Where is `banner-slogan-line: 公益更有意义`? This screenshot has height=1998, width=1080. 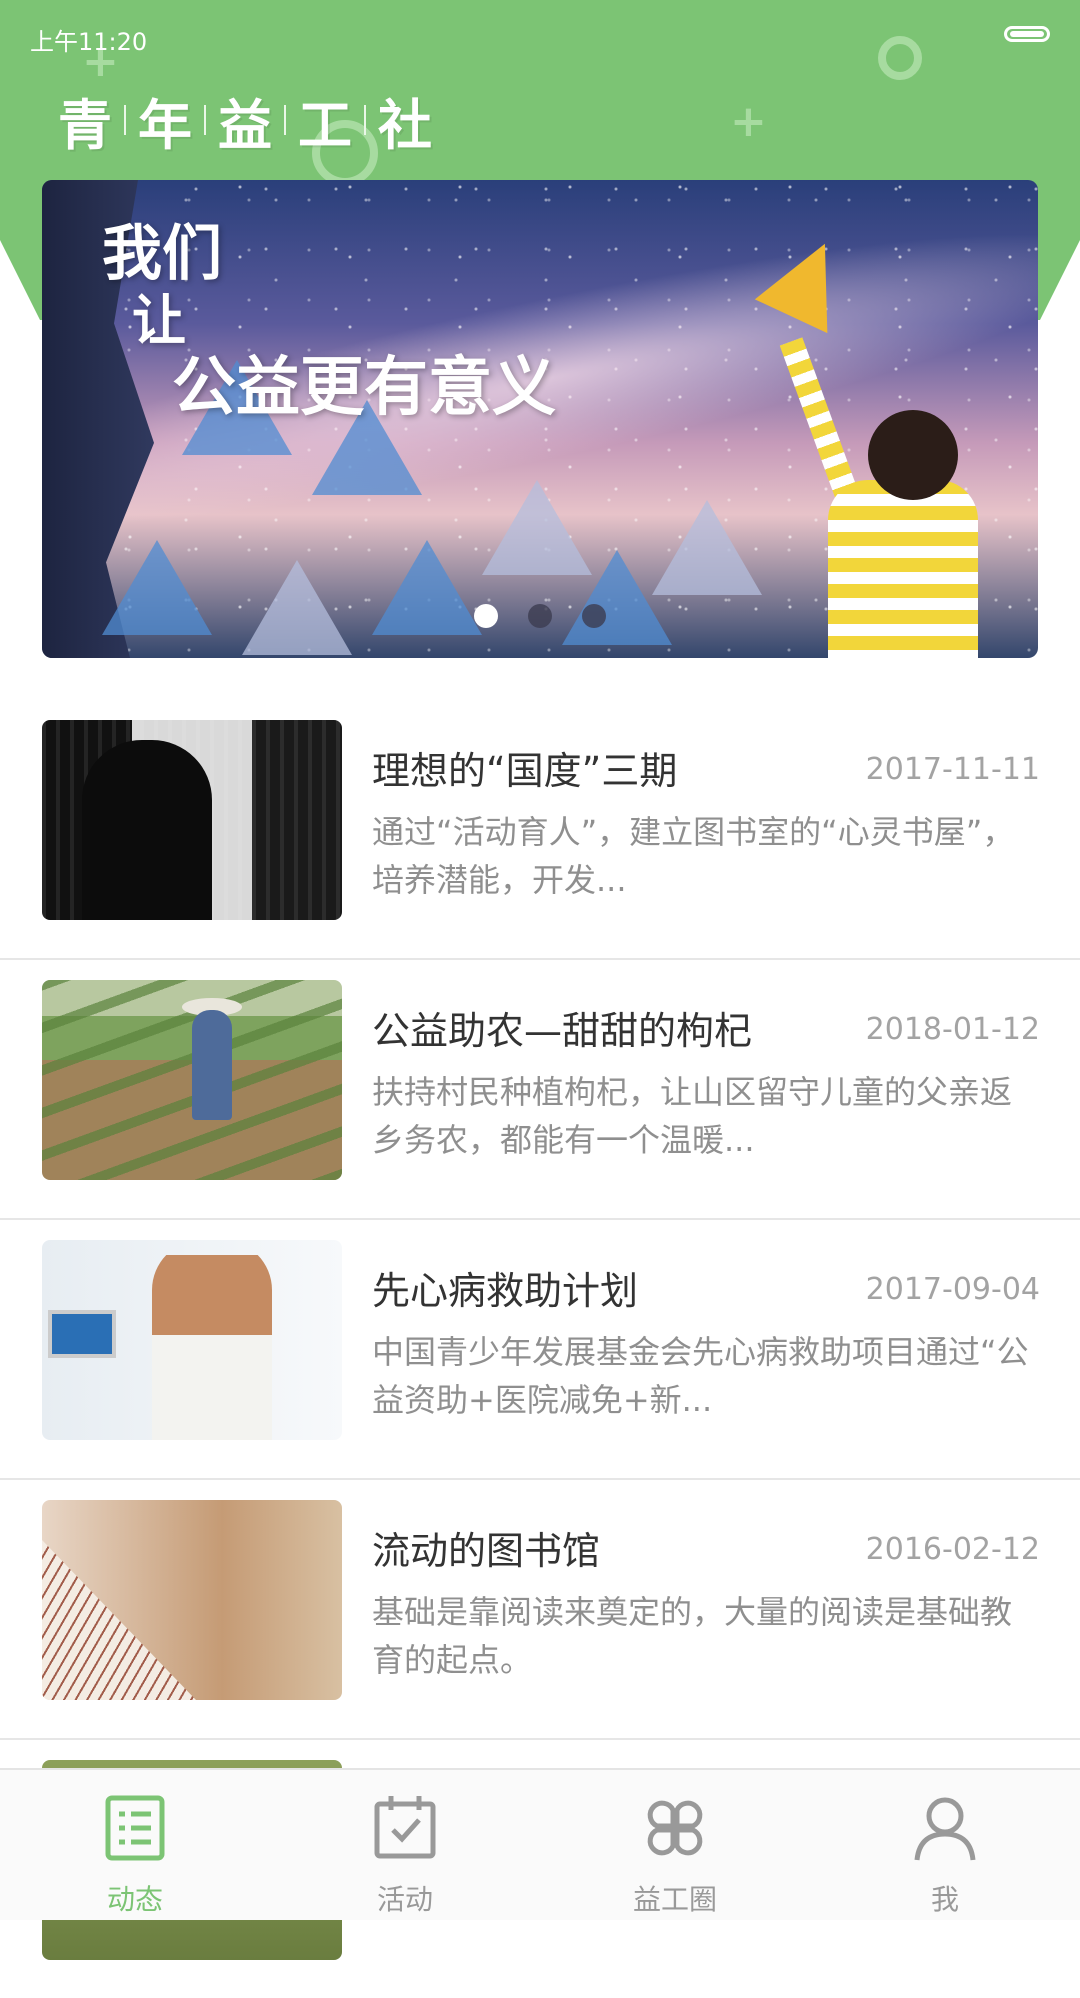
banner-slogan-line: 公益更有意义 is located at coordinates (364, 388).